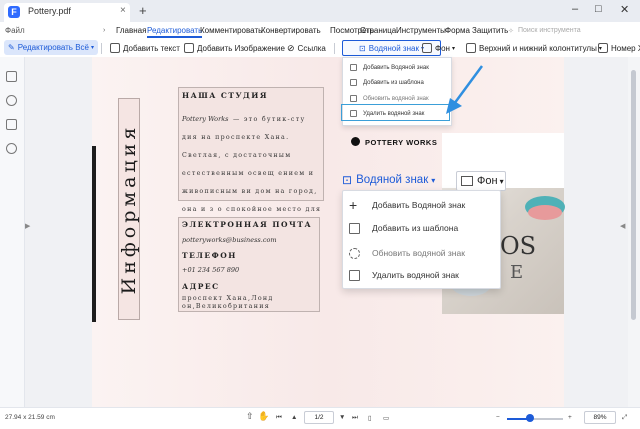 The width and height of the screenshot is (640, 429). Describe the element at coordinates (355, 418) in the screenshot. I see `last-page-icon: ⏭` at that location.